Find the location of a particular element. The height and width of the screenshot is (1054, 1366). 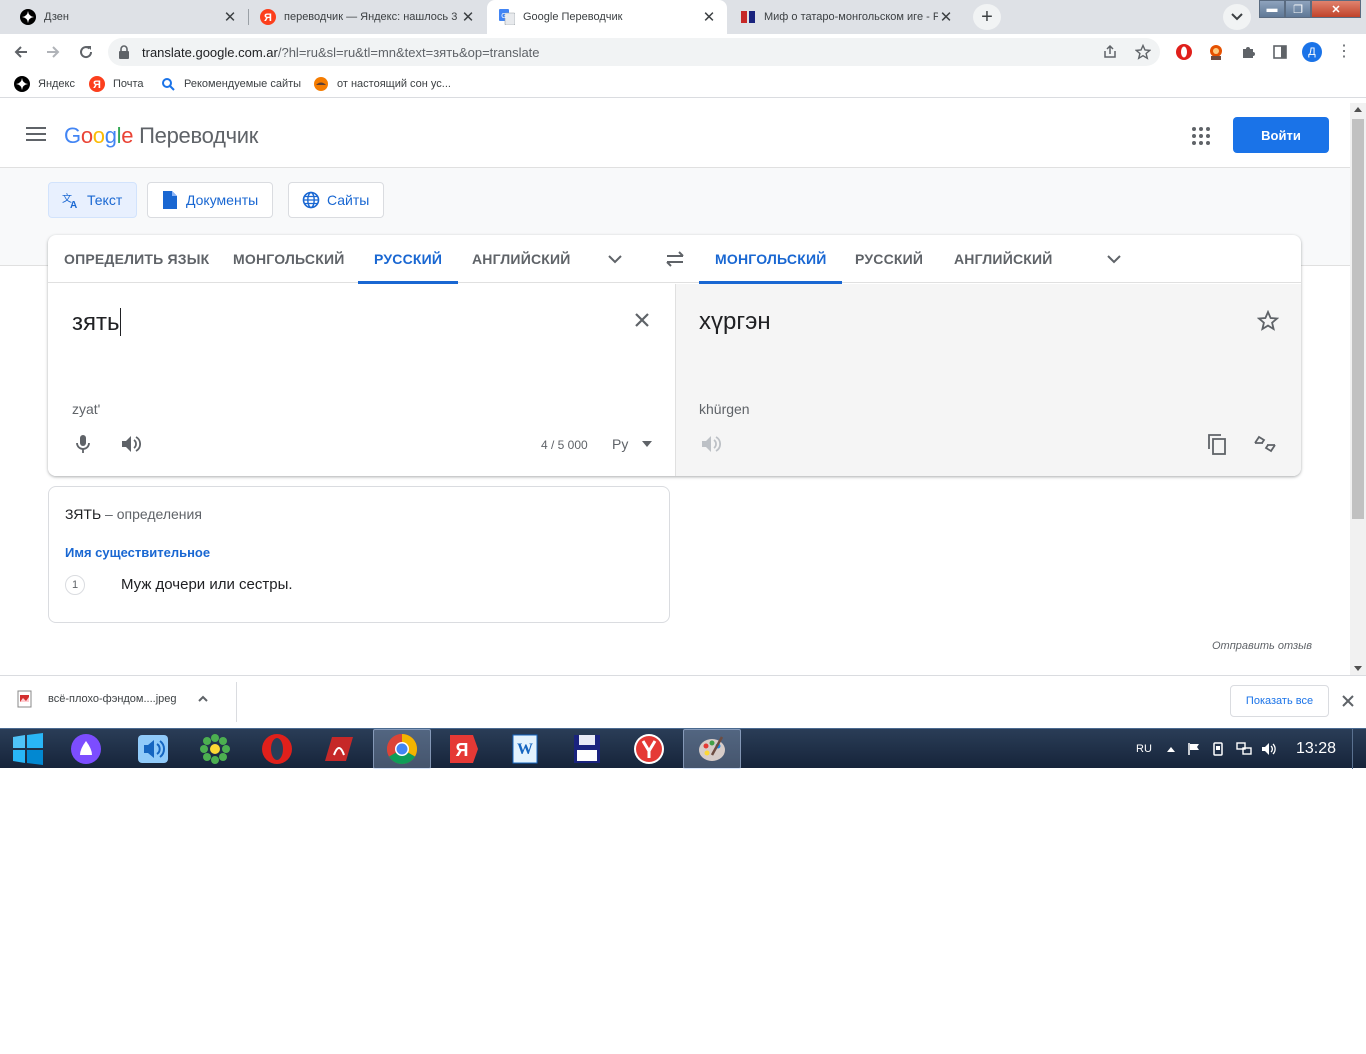

source-lang-detect: ОПРЕДЕЛИТЬ ЯЗЫК is located at coordinates (136, 259).